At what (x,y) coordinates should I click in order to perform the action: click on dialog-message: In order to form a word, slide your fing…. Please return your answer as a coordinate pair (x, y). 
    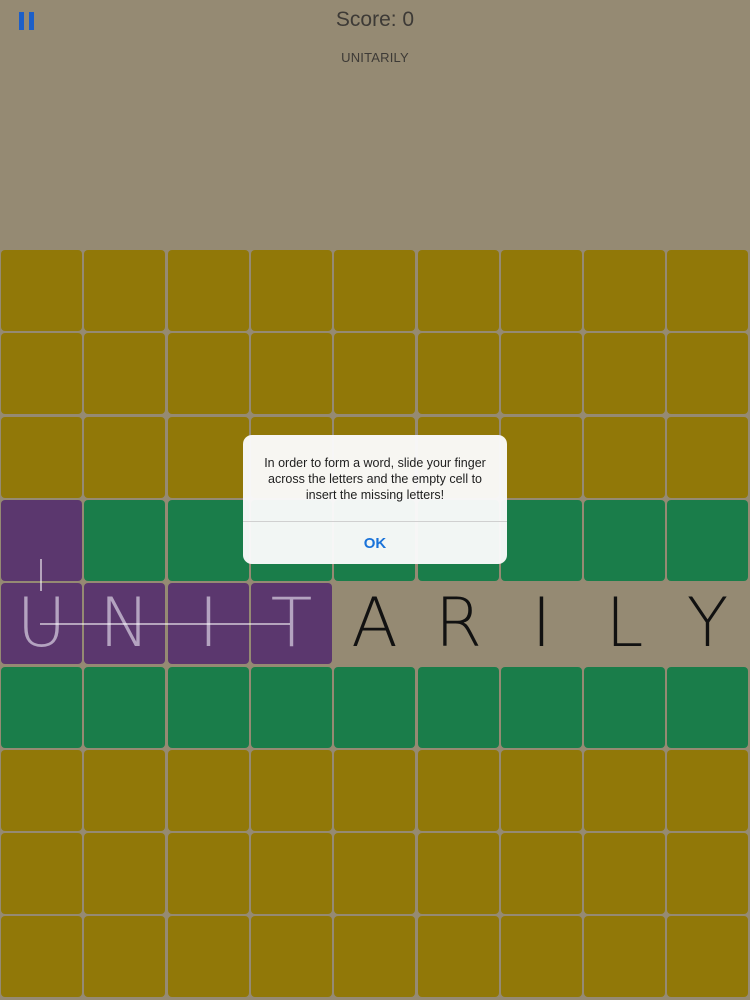
    Looking at the image, I should click on (375, 479).